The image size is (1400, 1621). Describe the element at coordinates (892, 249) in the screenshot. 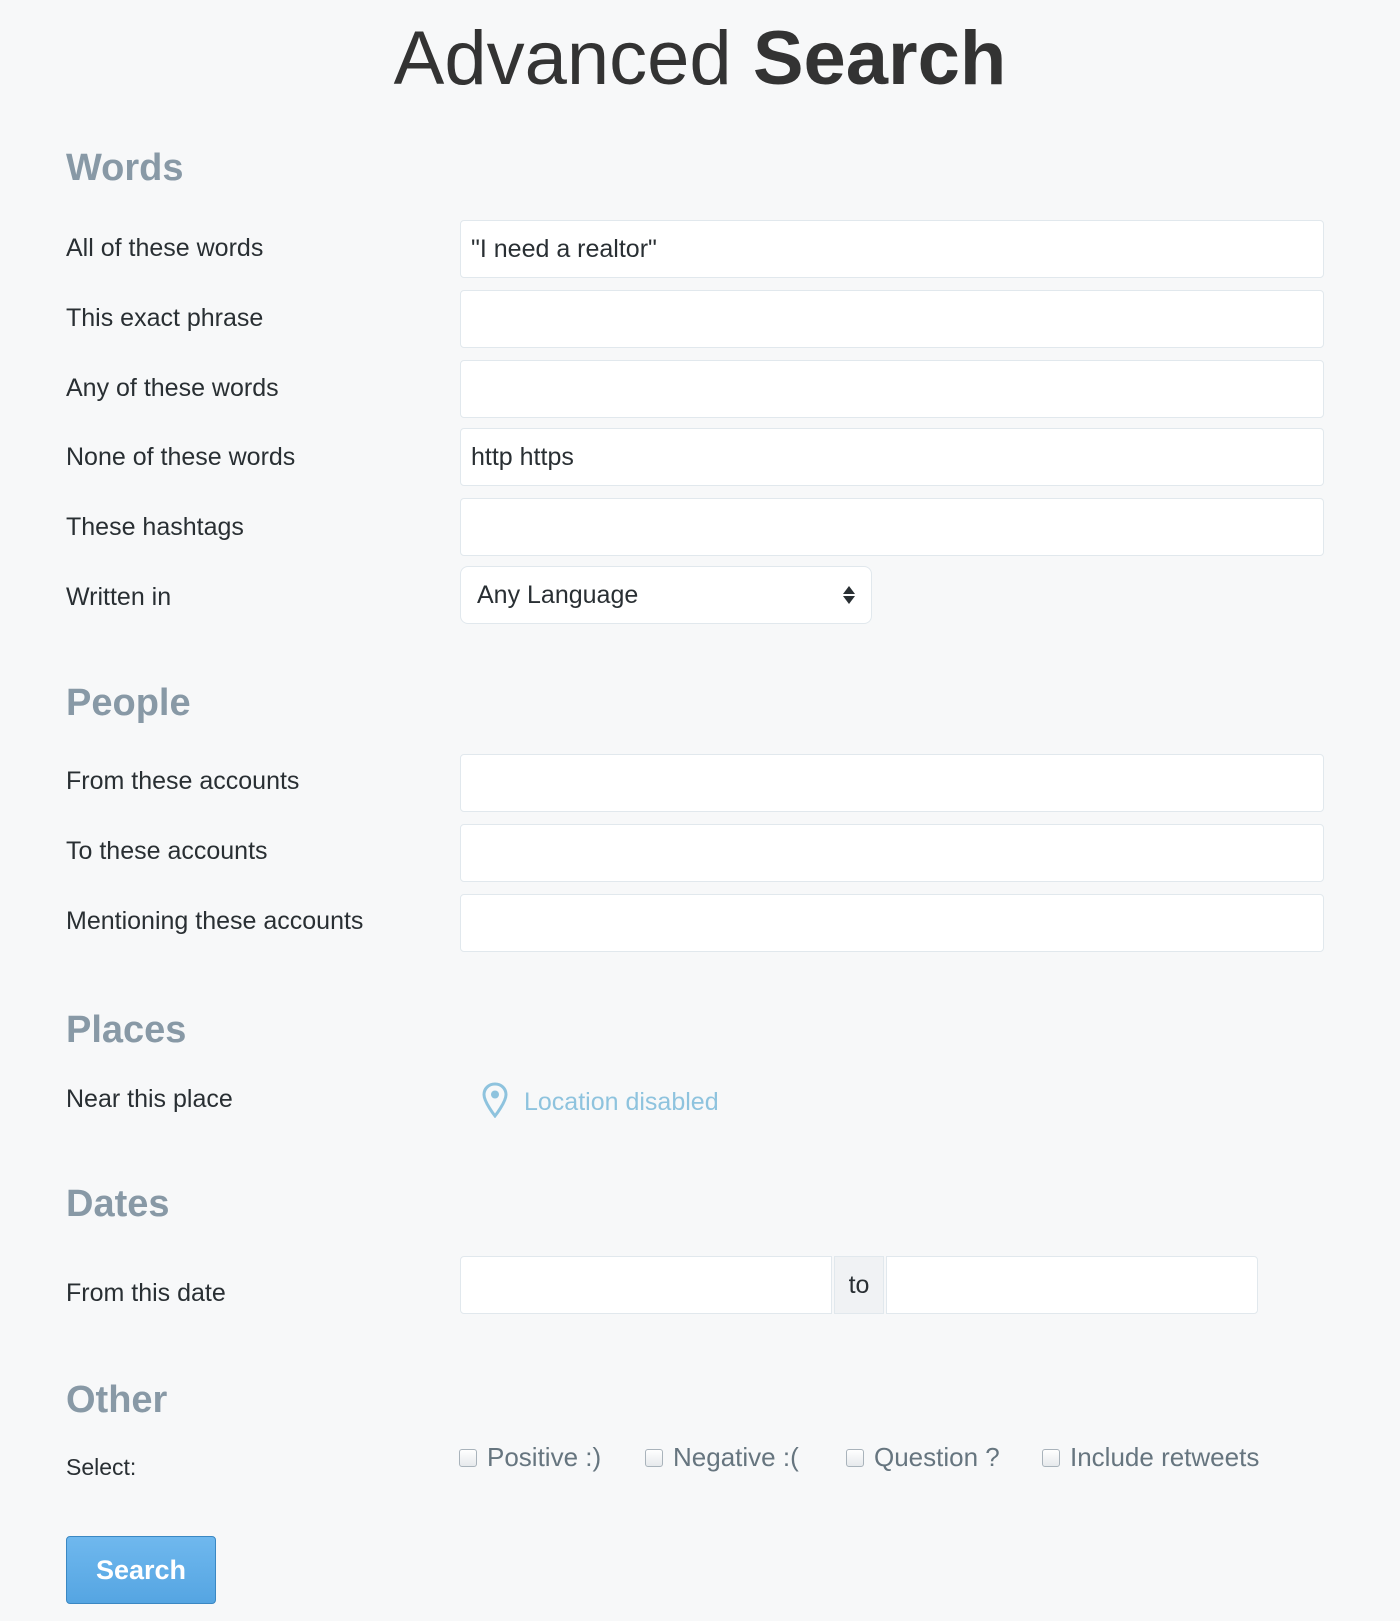

I see `all-words-input` at that location.